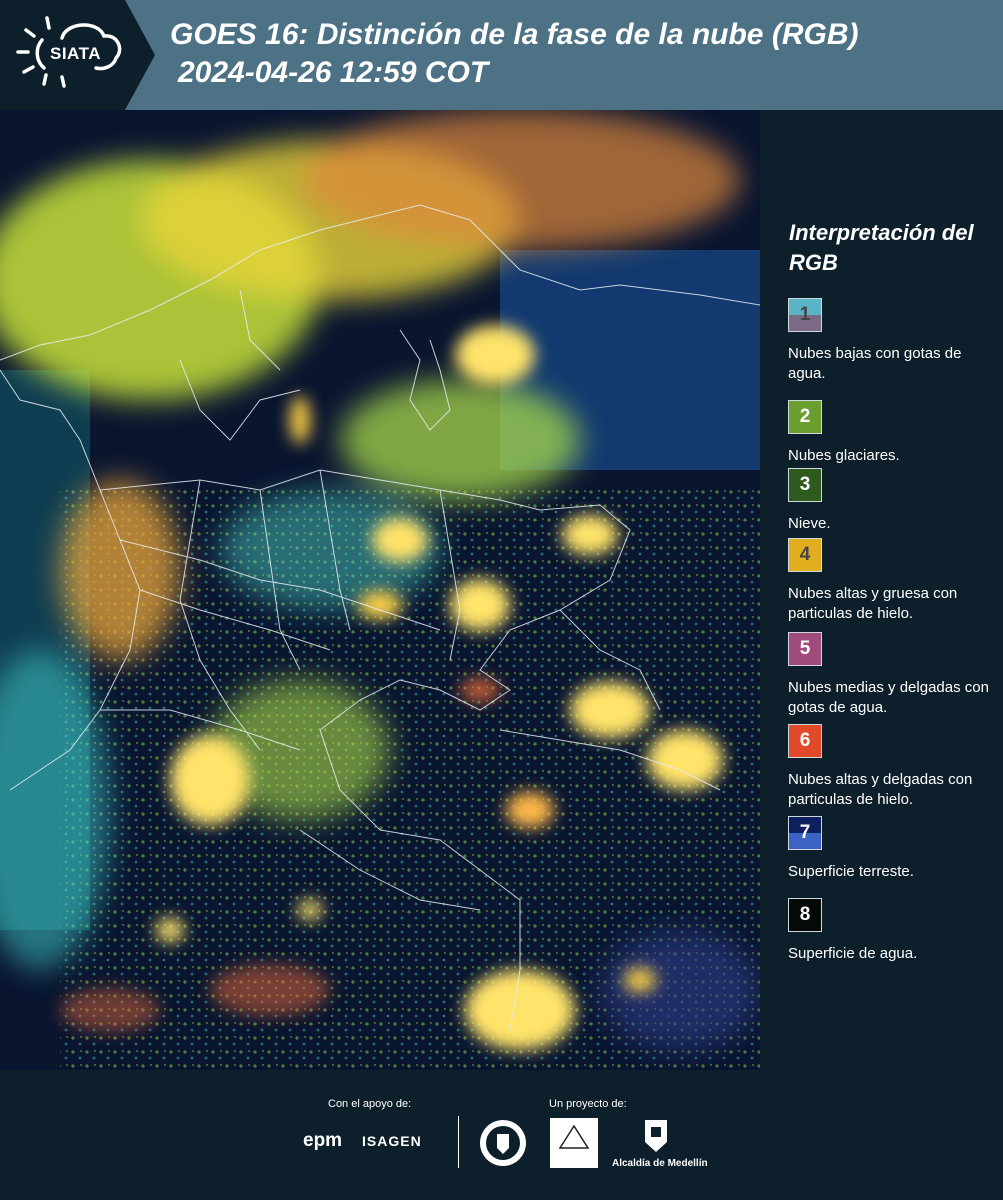 The width and height of the screenshot is (1003, 1200). I want to click on legend-title: Interpretación del RGB, so click(881, 247).